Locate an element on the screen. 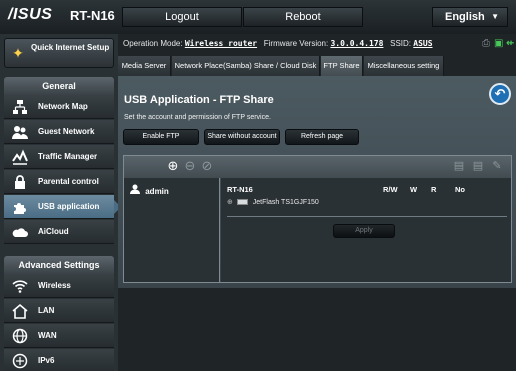  sidebar-item-label: Wireless is located at coordinates (54, 285).